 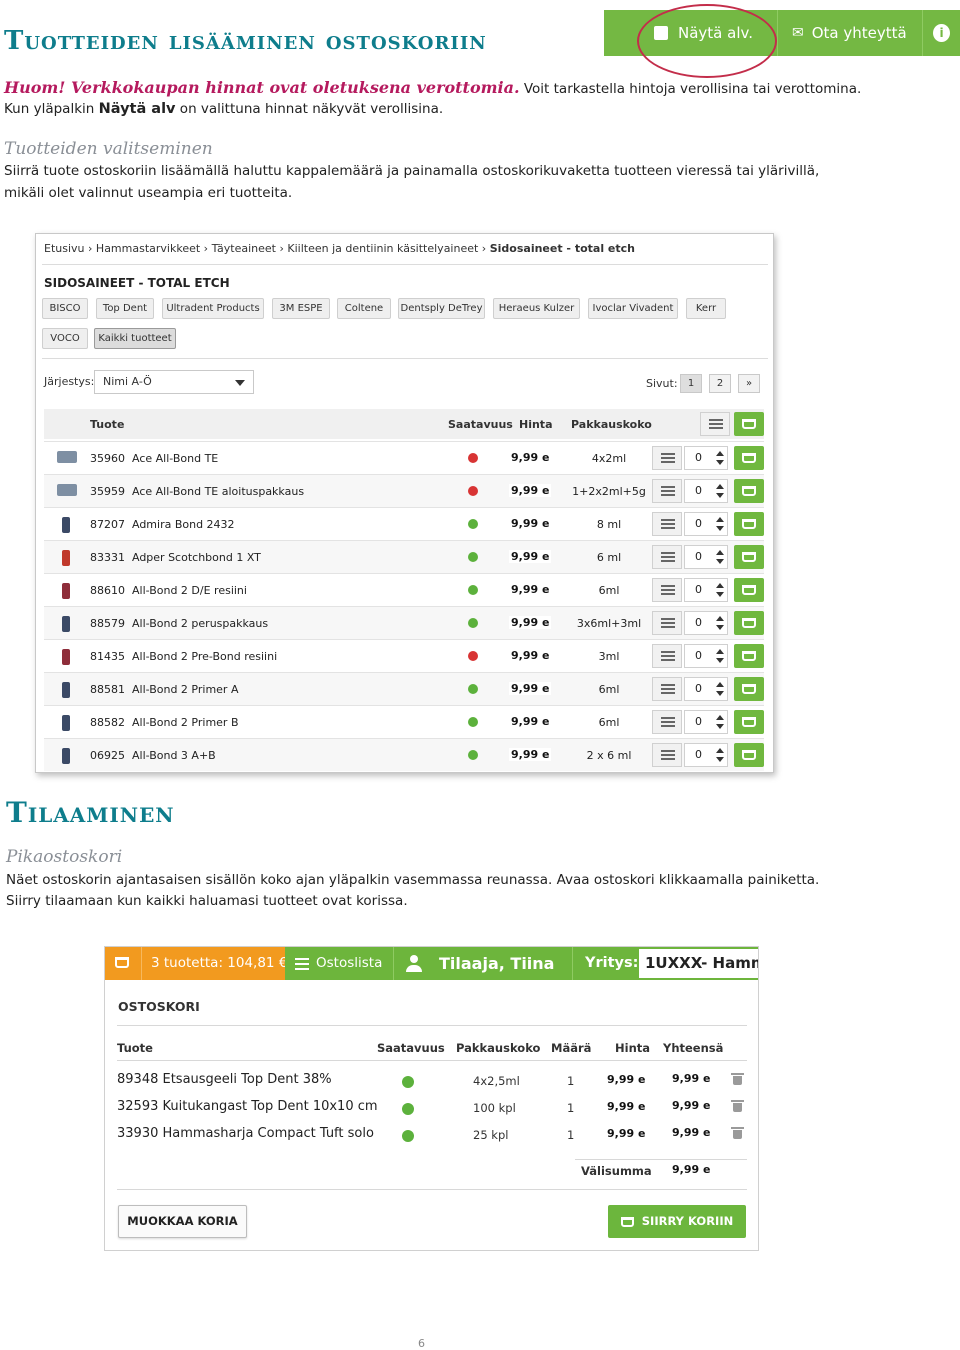 What do you see at coordinates (382, 248) in the screenshot?
I see `breadcrumb-item: Kiilteen ja dentiinin käsittelyaineet` at bounding box center [382, 248].